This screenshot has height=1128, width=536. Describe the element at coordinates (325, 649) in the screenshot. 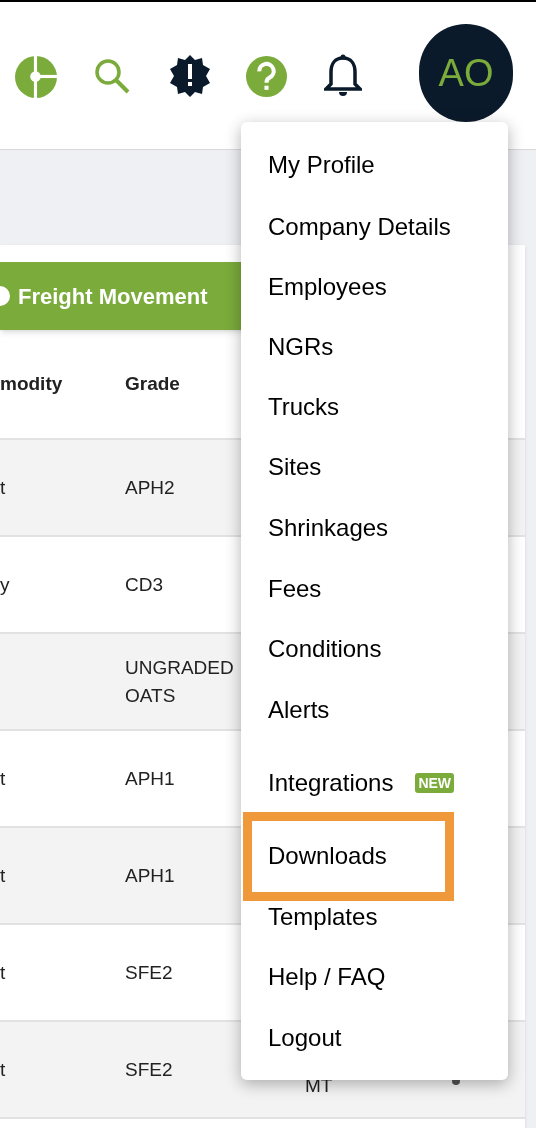

I see `menu-item: Conditions` at that location.